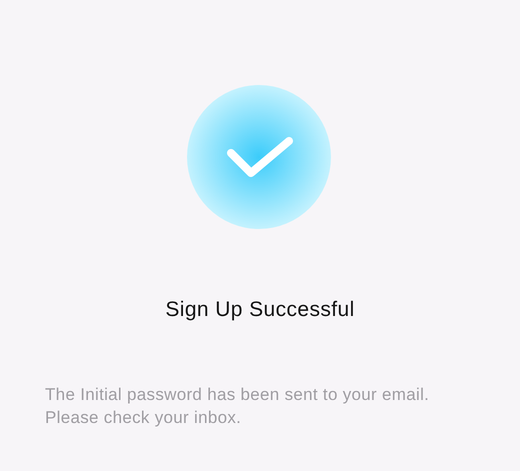 Image resolution: width=520 pixels, height=471 pixels. Describe the element at coordinates (260, 310) in the screenshot. I see `success-title: Sign Up Successful` at that location.